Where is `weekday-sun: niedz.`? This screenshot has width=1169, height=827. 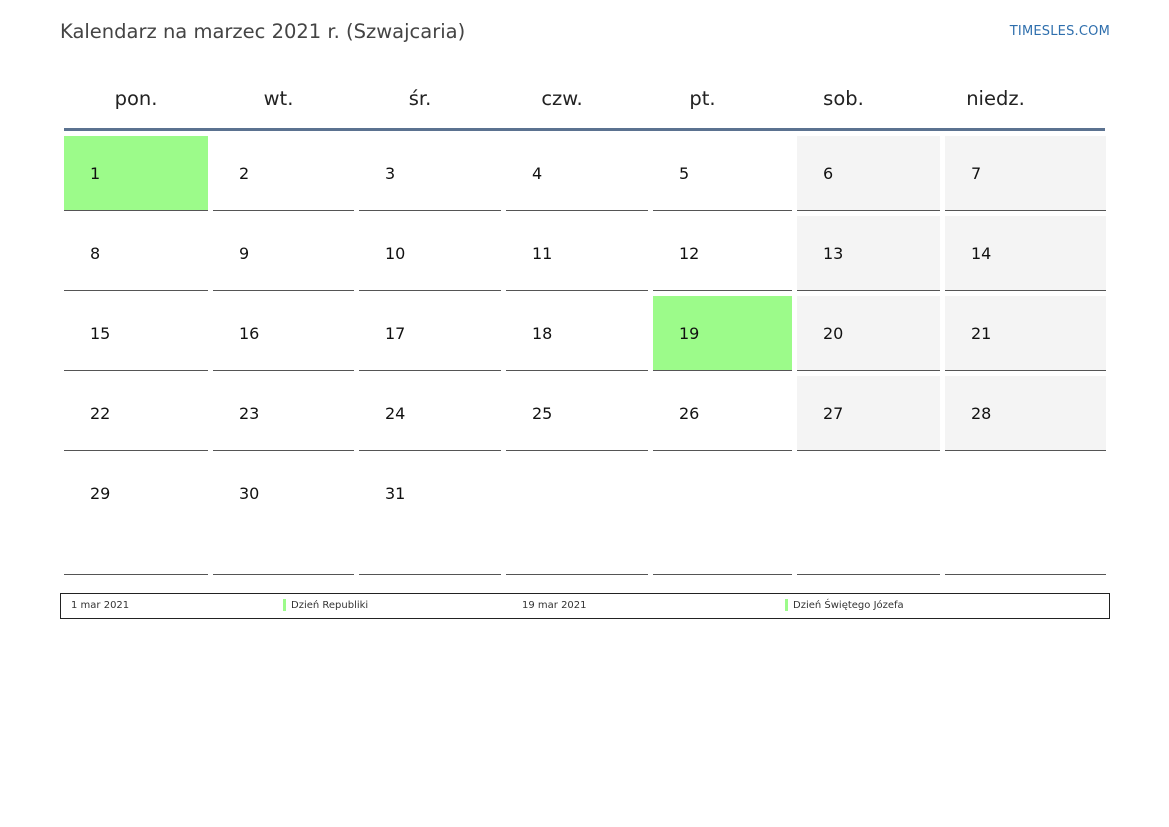 weekday-sun: niedz. is located at coordinates (995, 98).